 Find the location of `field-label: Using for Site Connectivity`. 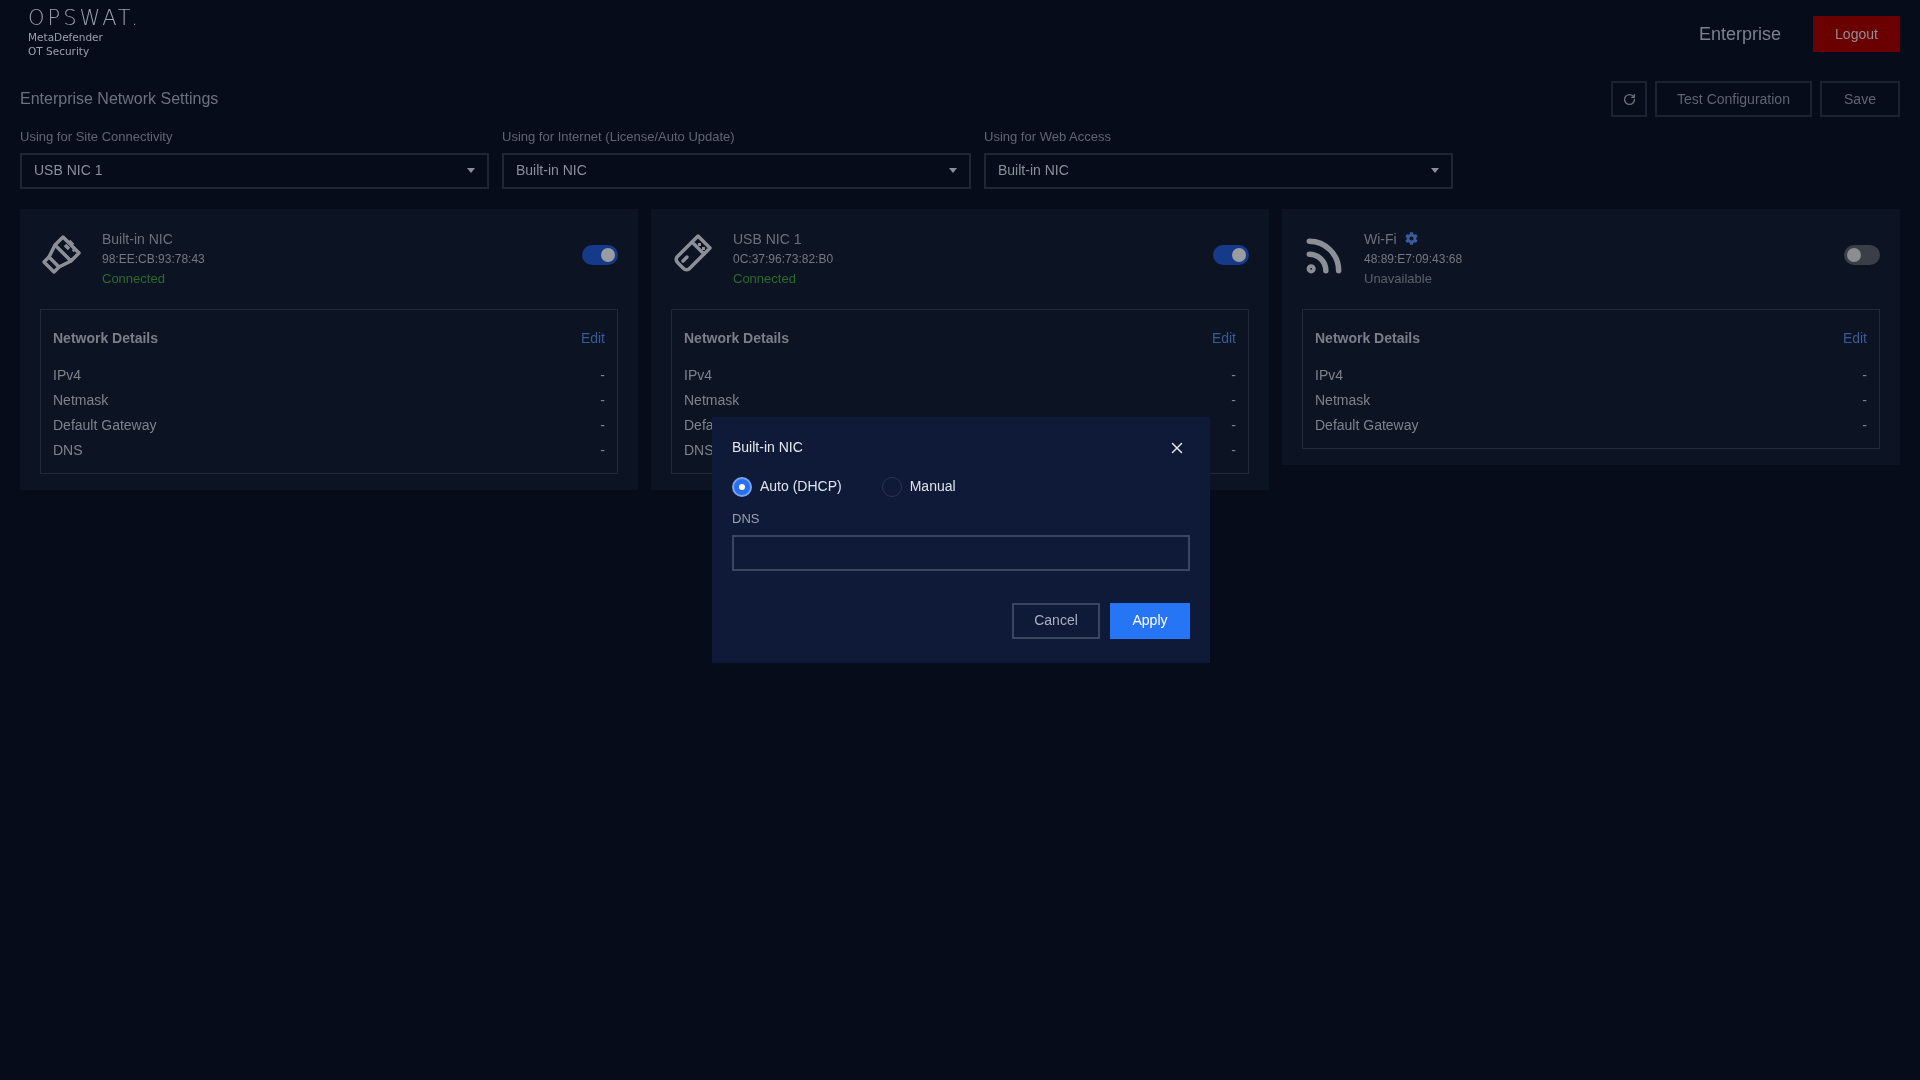

field-label: Using for Site Connectivity is located at coordinates (97, 137).